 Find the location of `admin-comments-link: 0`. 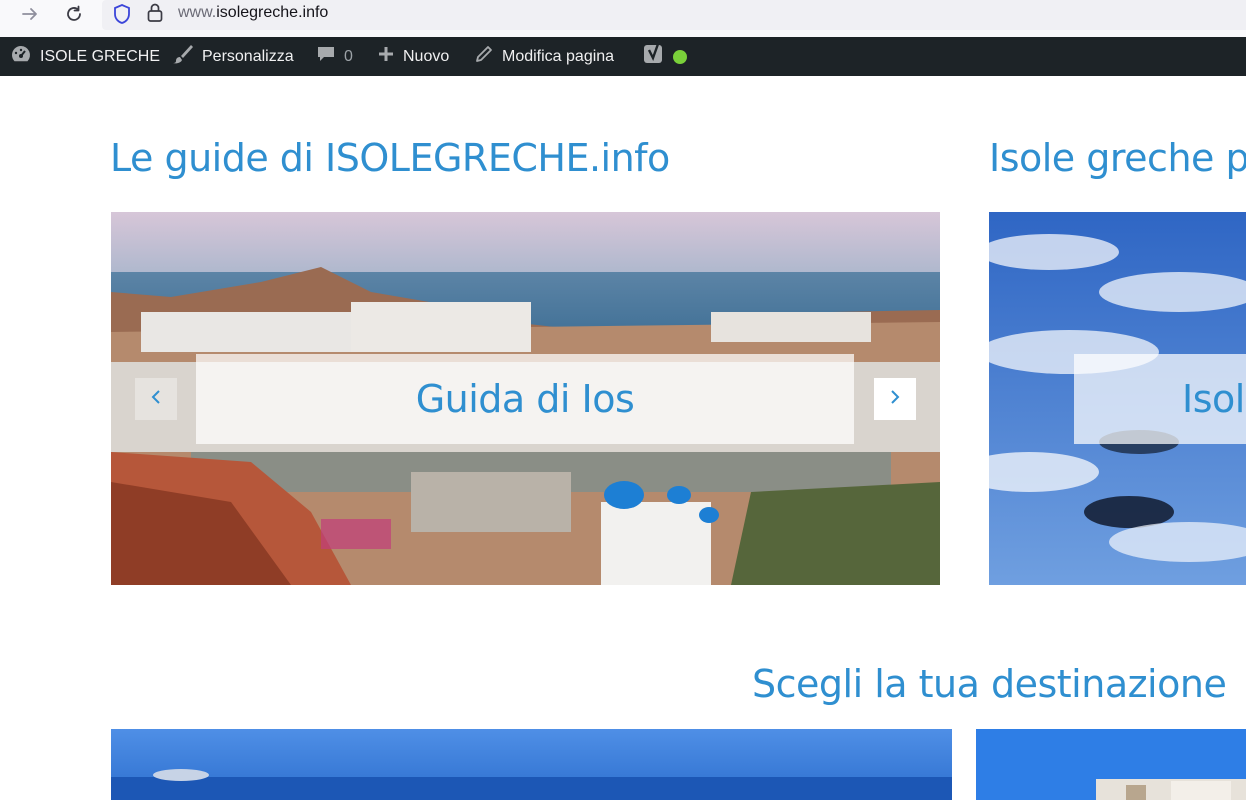

admin-comments-link: 0 is located at coordinates (334, 56).